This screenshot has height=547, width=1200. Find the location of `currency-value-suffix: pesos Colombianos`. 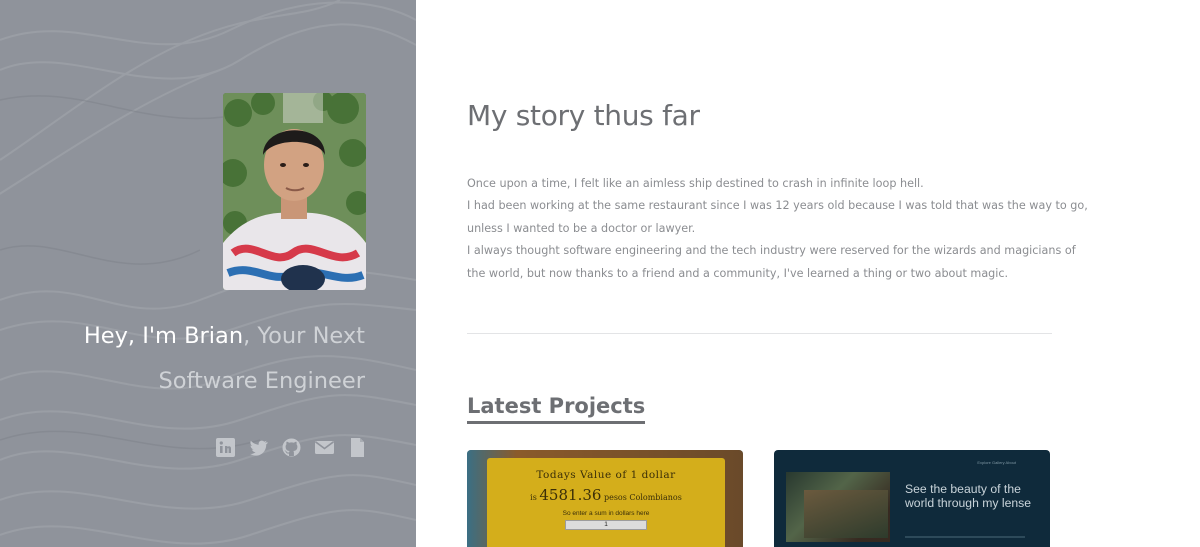

currency-value-suffix: pesos Colombianos is located at coordinates (642, 497).